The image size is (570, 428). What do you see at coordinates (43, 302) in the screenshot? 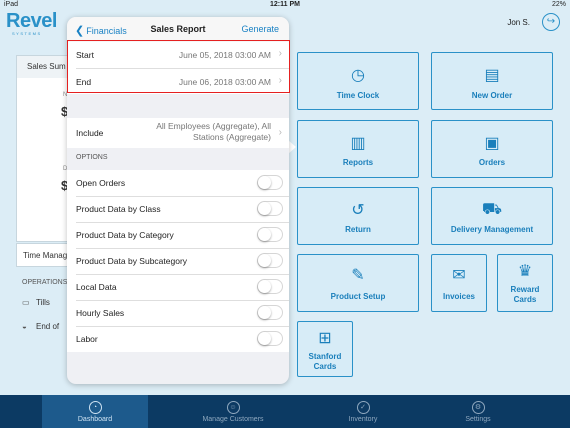
I see `ops-item-label: Tills` at bounding box center [43, 302].